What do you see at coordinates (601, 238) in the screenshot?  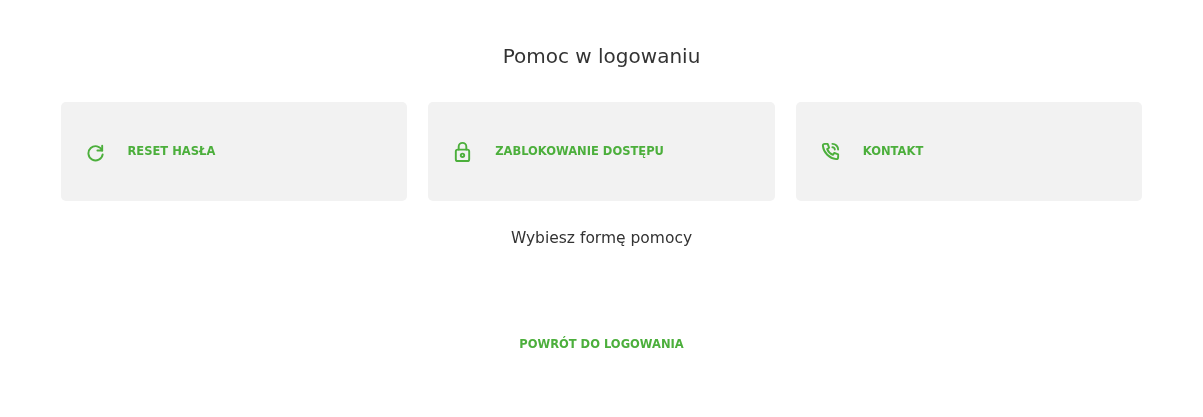 I see `subtitle: Wybiesz formę pomocy` at bounding box center [601, 238].